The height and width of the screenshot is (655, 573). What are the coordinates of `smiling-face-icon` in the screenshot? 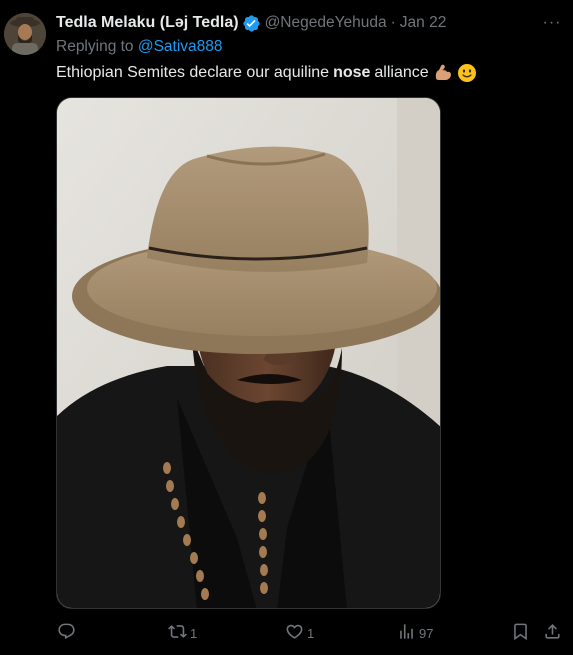 It's located at (467, 73).